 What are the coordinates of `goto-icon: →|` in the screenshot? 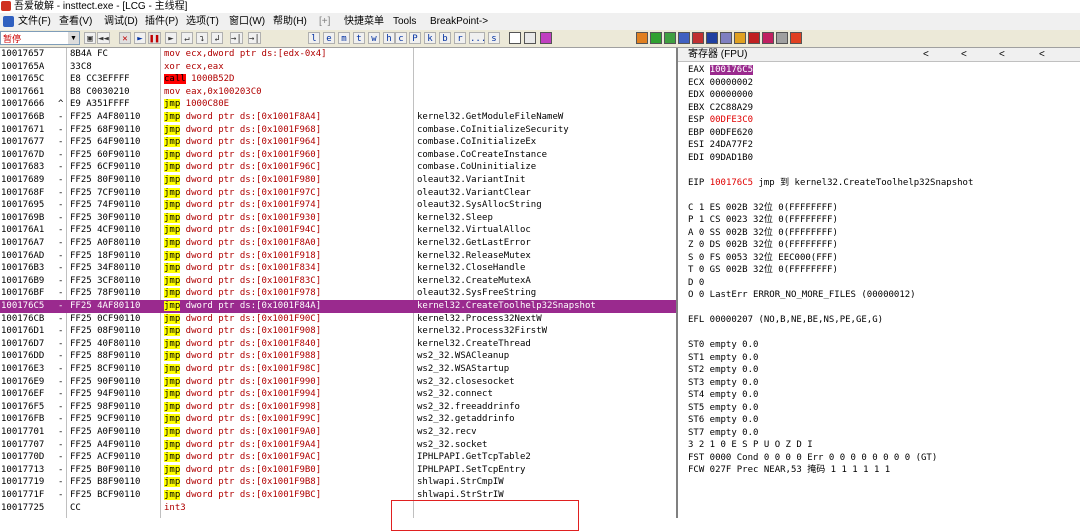 It's located at (254, 38).